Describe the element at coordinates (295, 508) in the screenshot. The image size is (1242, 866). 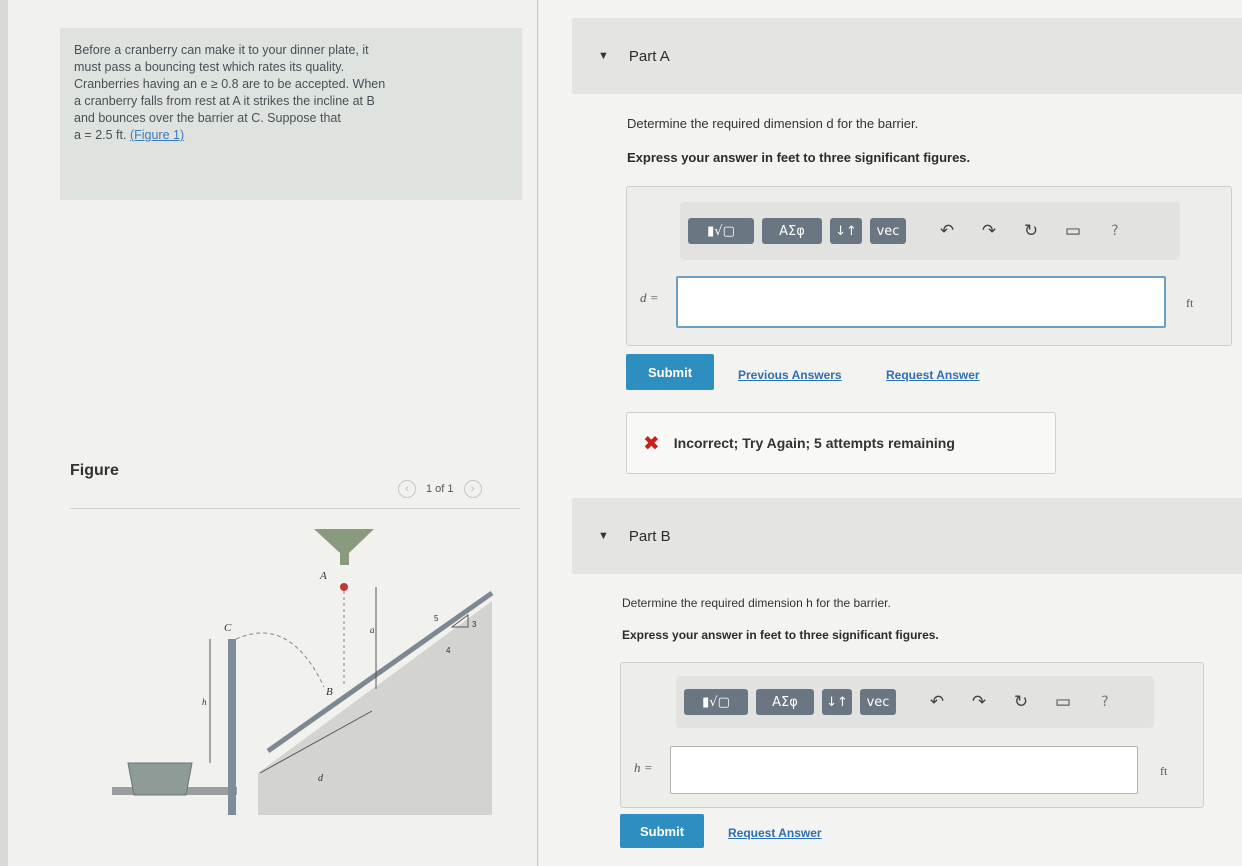
I see `figure-divider` at that location.